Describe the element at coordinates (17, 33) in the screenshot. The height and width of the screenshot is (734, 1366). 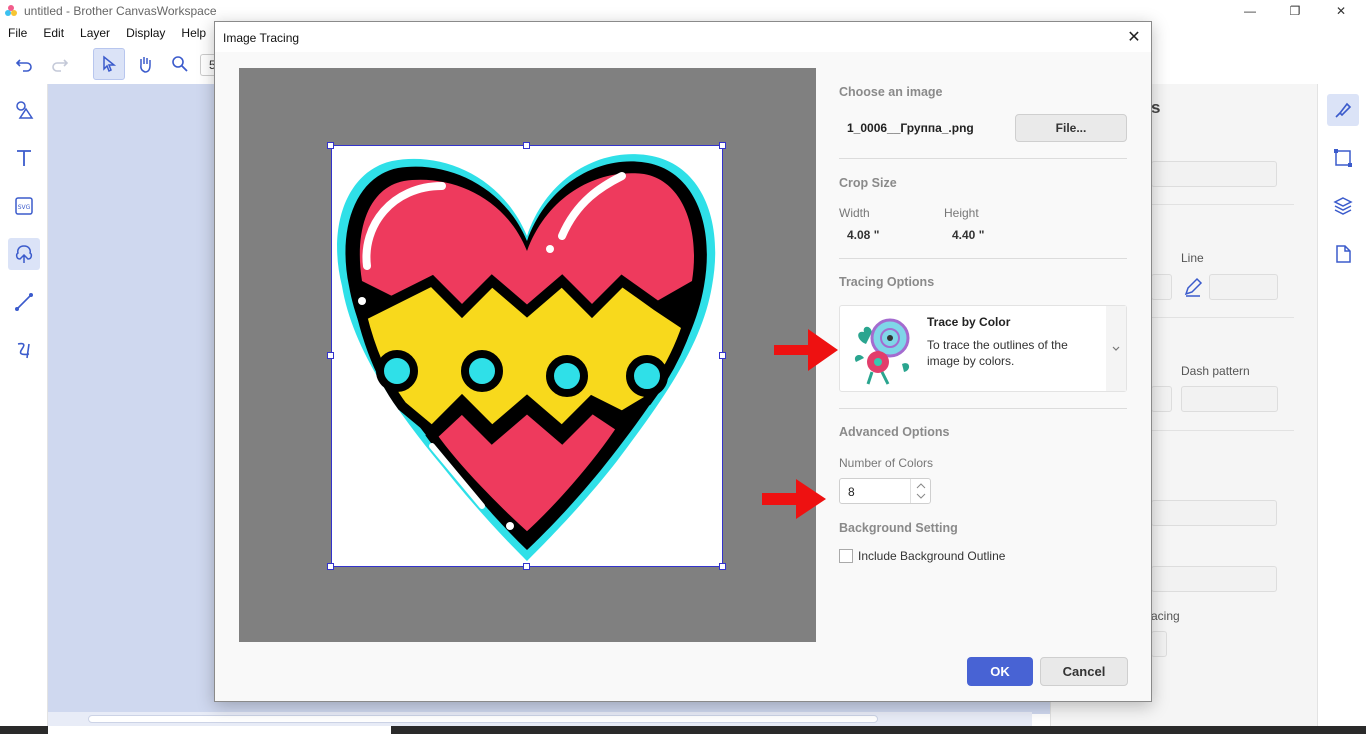
I see `menu-file: File` at that location.